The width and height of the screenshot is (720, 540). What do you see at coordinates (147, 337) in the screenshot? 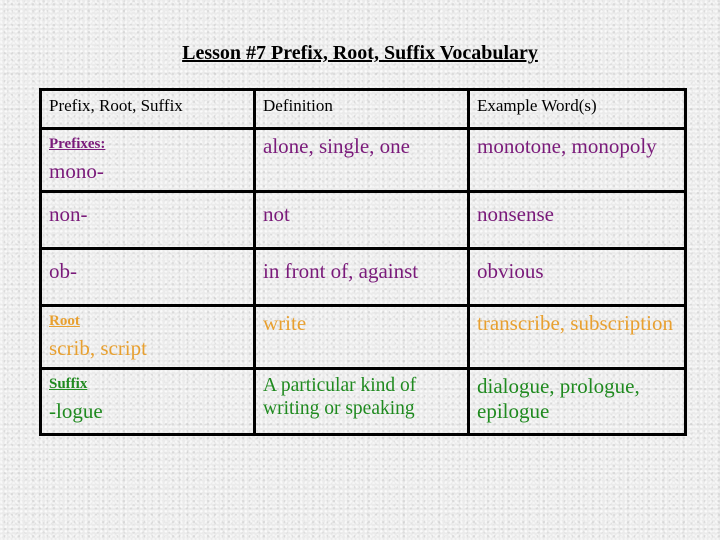
I see `term-cell: Root scrib, script` at bounding box center [147, 337].